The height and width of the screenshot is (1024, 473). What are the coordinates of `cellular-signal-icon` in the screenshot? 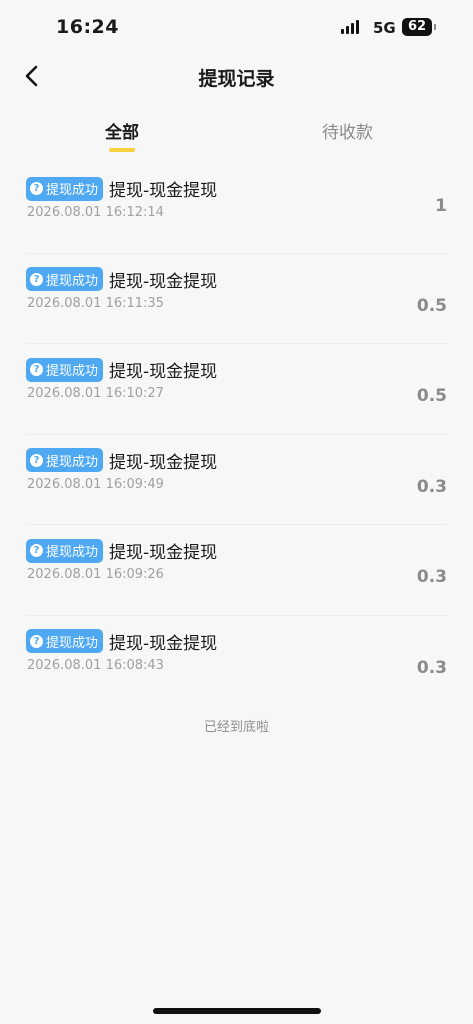 It's located at (351, 27).